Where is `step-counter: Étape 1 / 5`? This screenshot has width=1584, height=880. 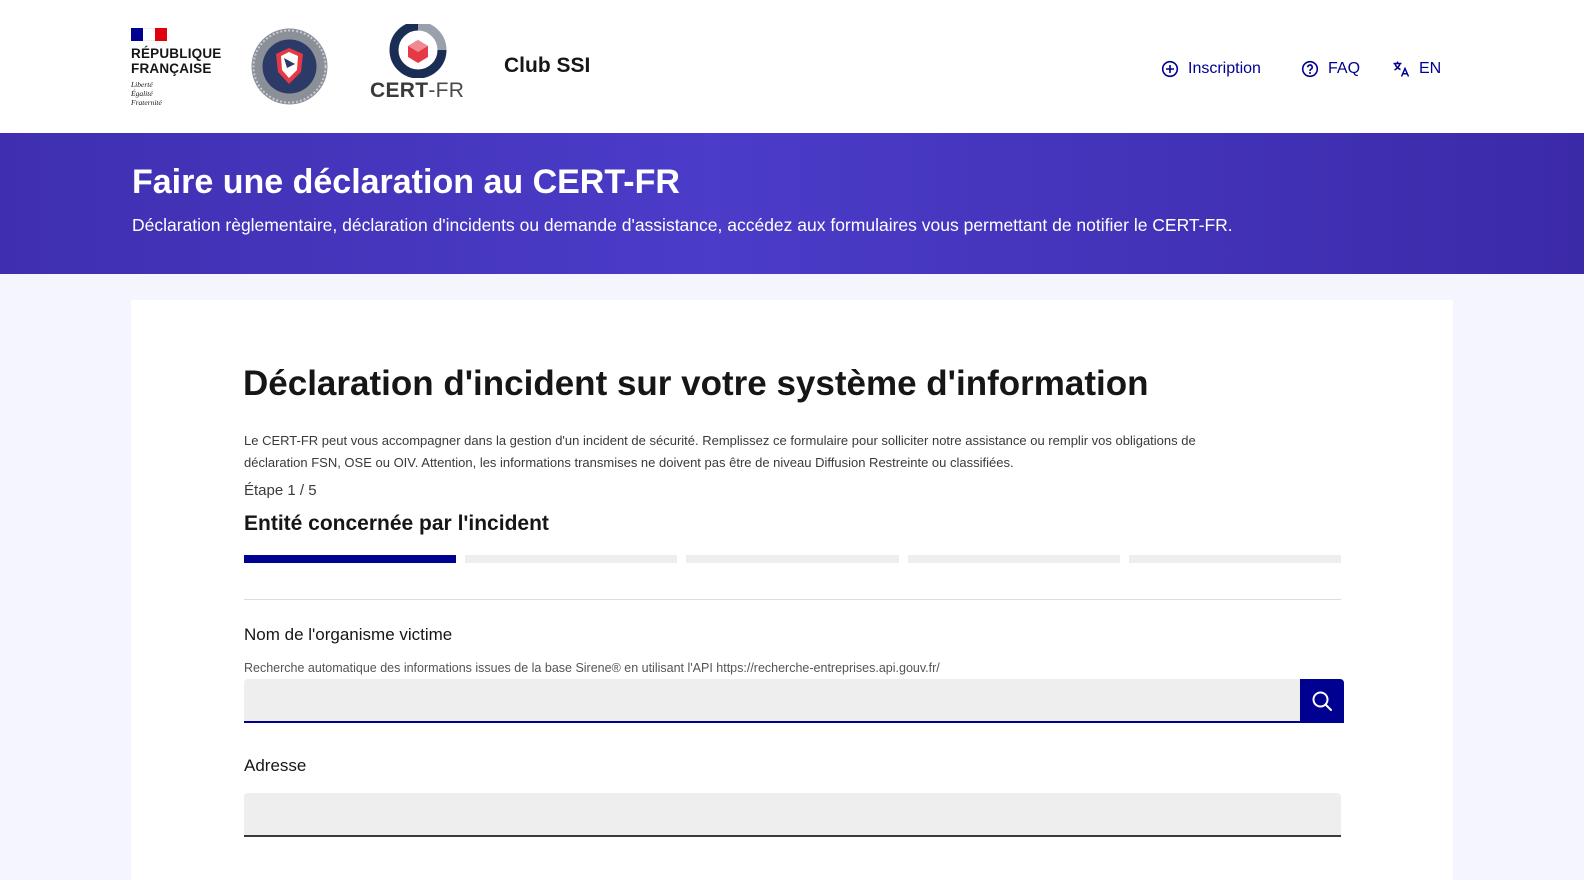 step-counter: Étape 1 / 5 is located at coordinates (280, 490).